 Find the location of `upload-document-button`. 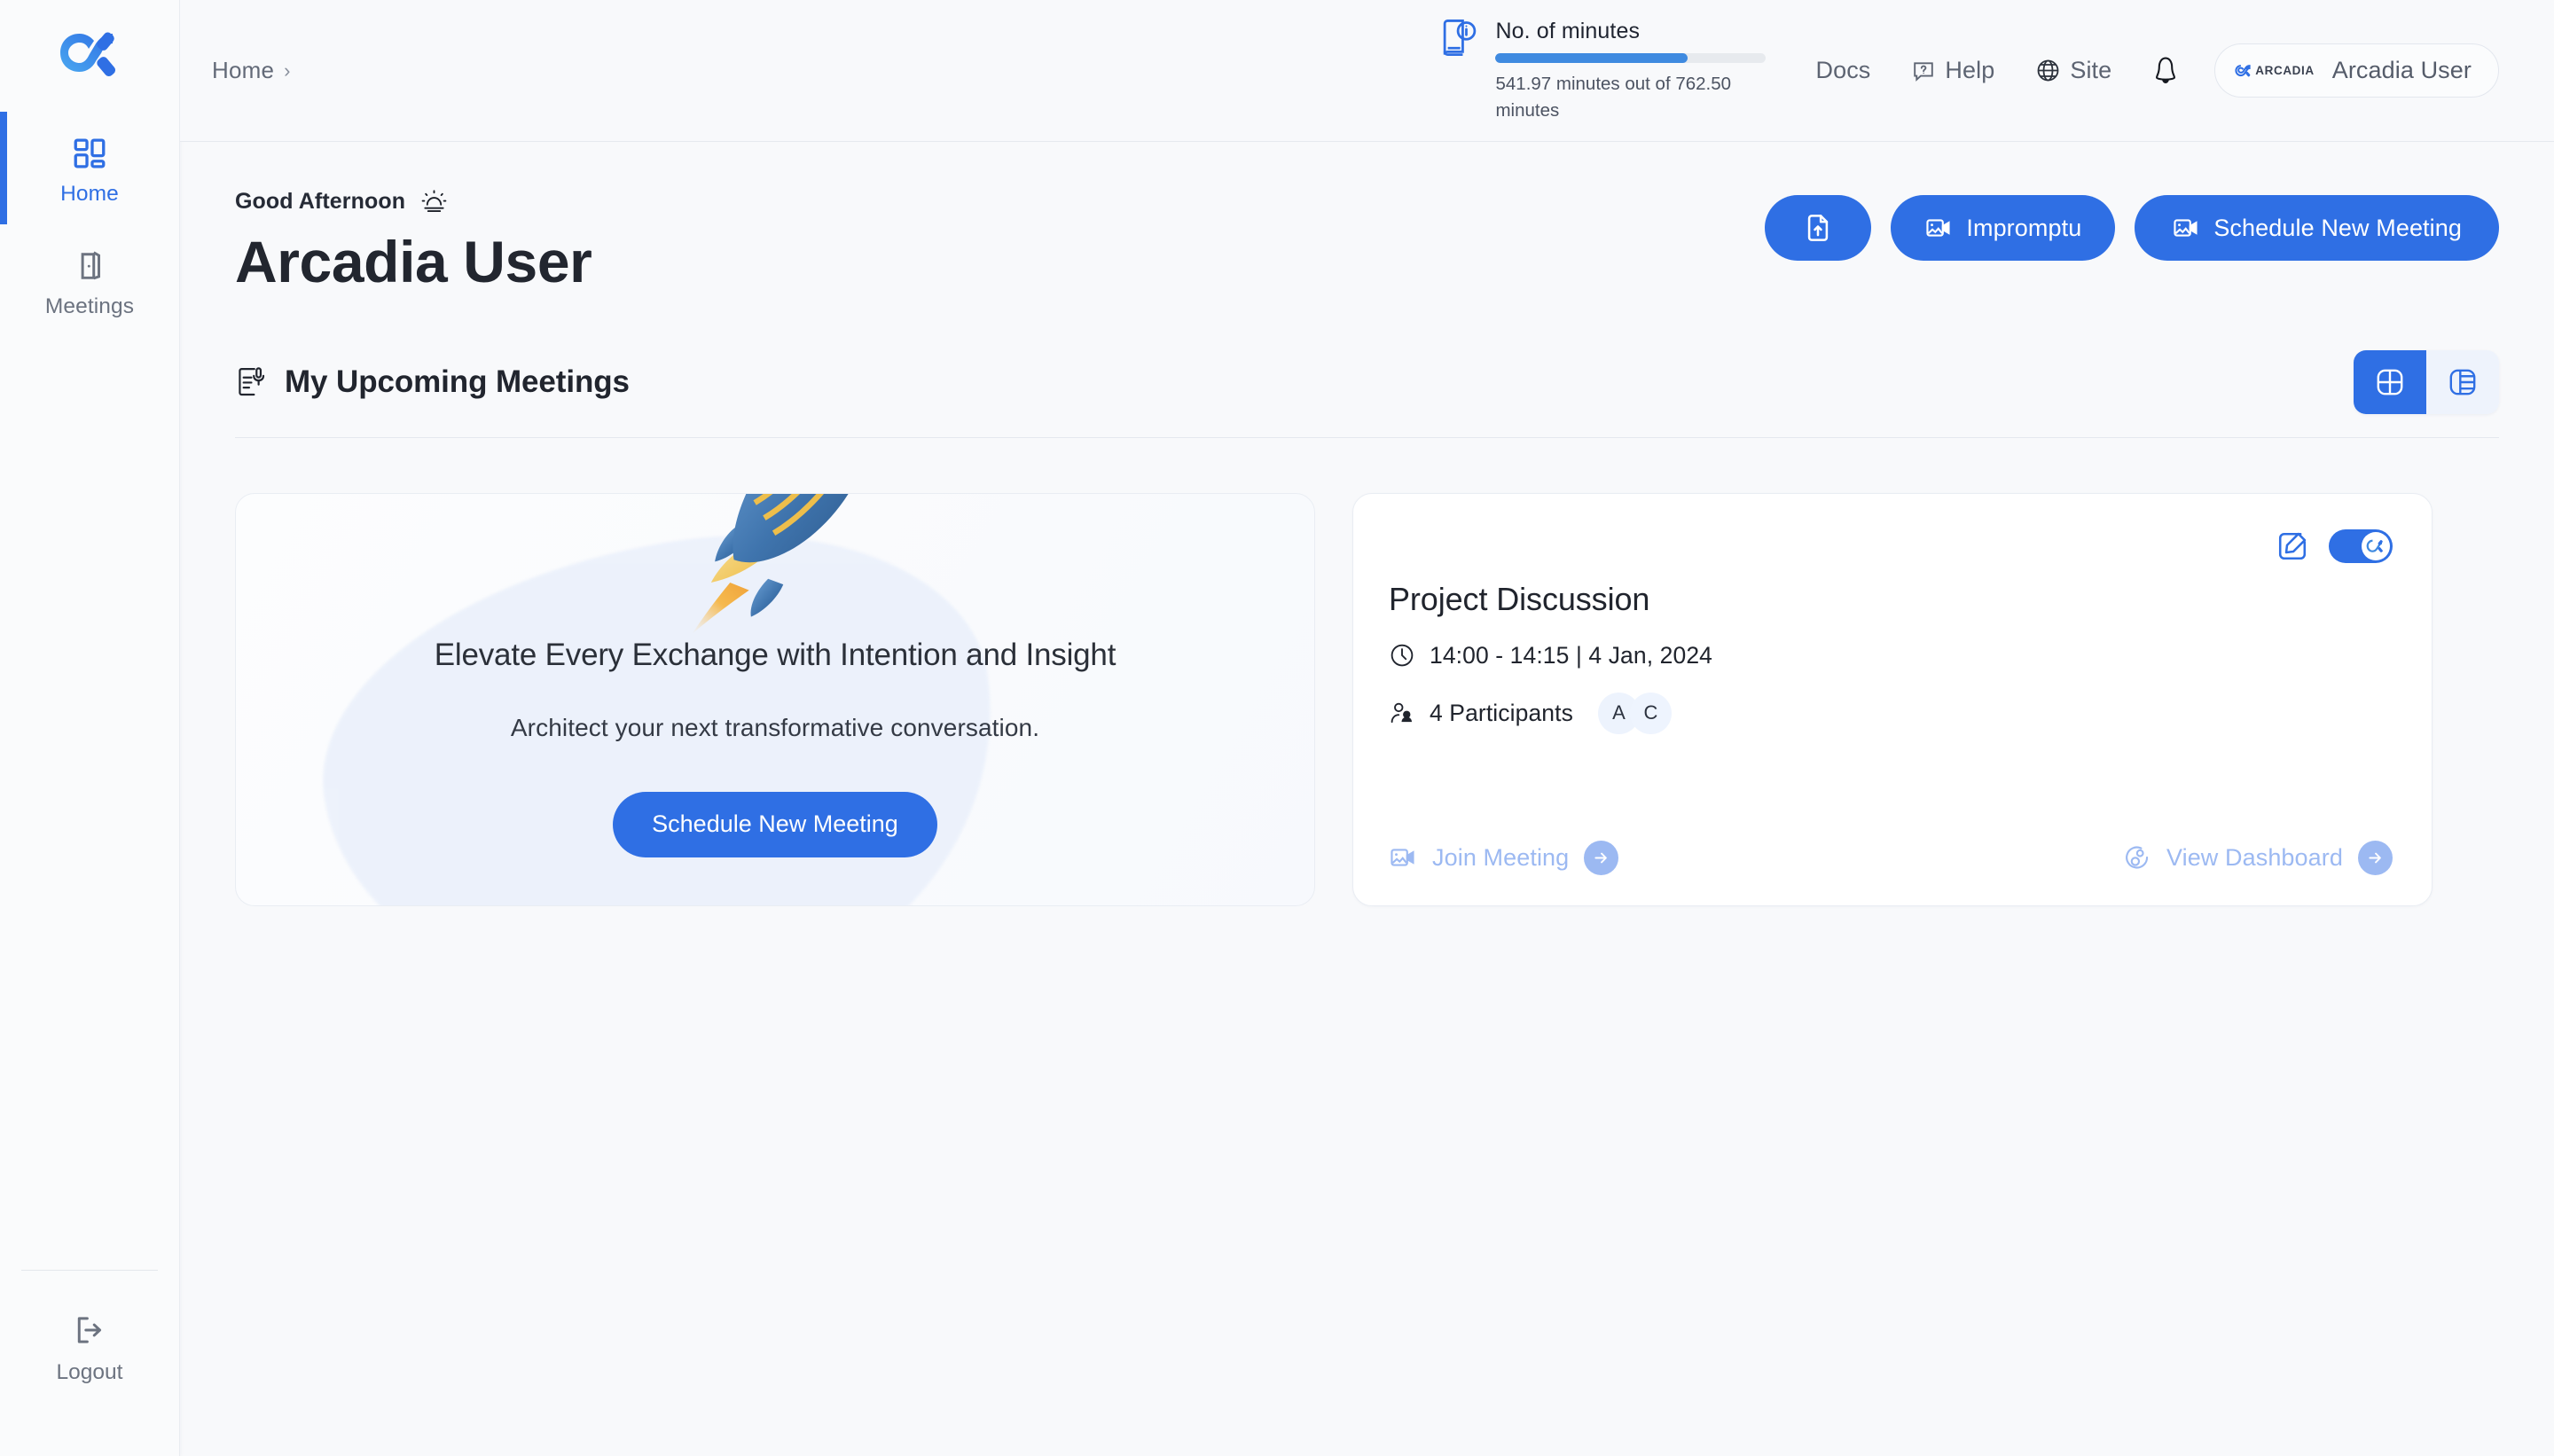

upload-document-button is located at coordinates (1818, 228).